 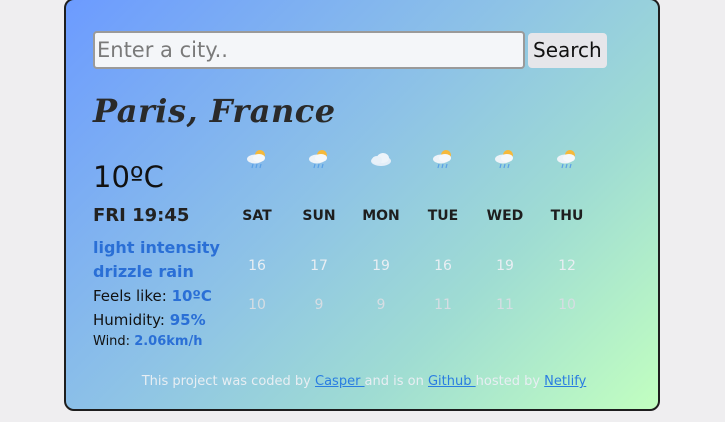 I want to click on author-link: Casper, so click(x=340, y=381).